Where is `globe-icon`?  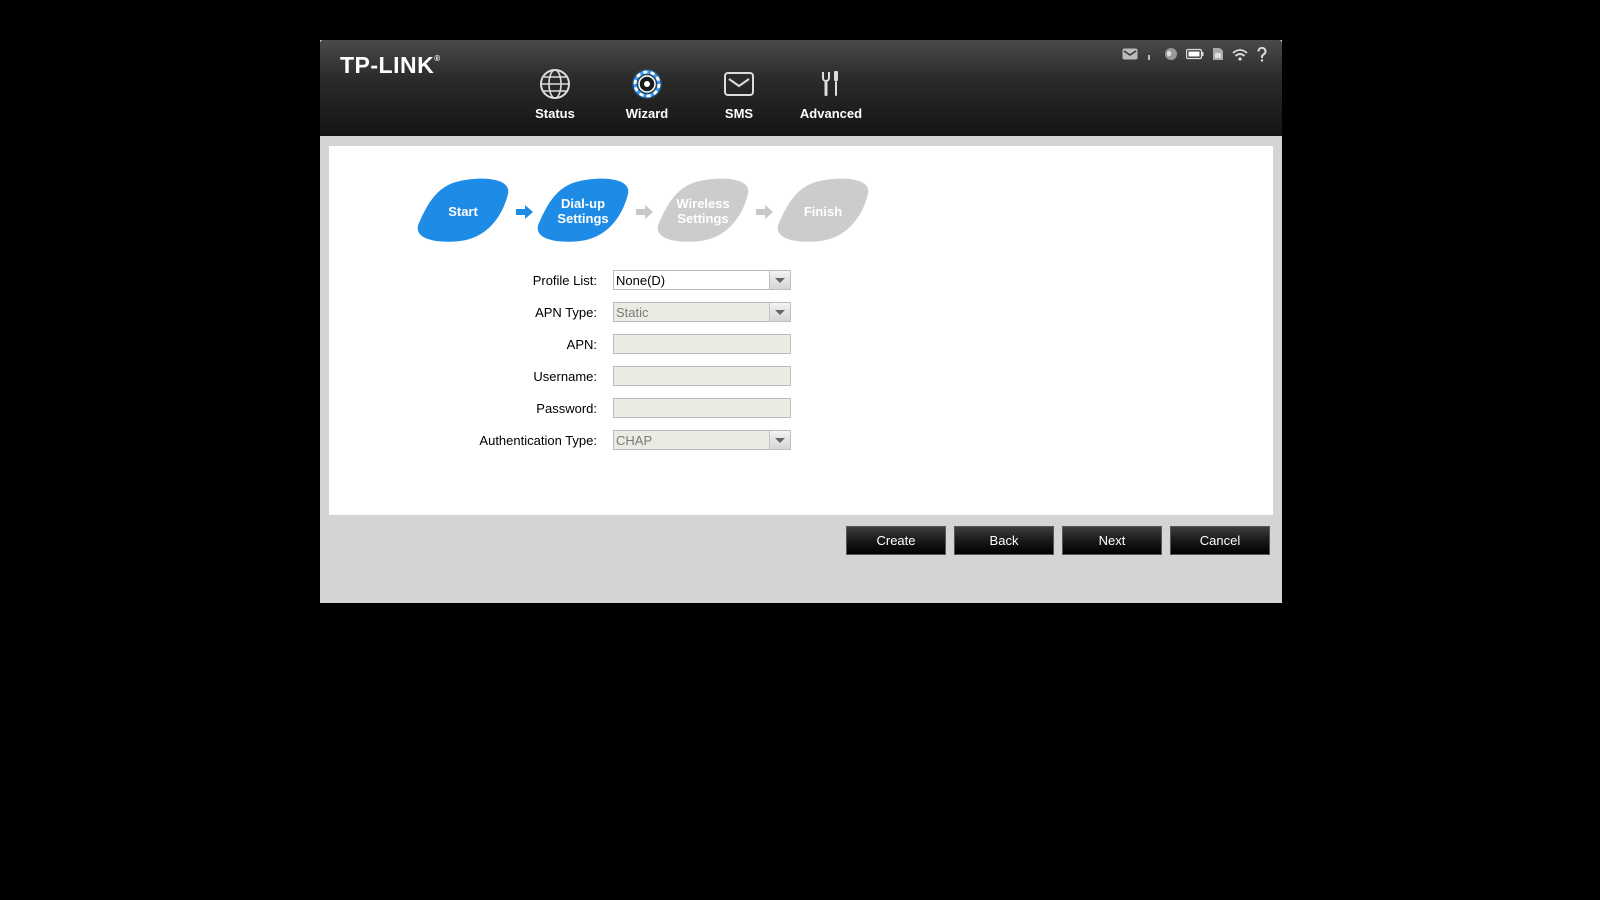
globe-icon is located at coordinates (555, 84).